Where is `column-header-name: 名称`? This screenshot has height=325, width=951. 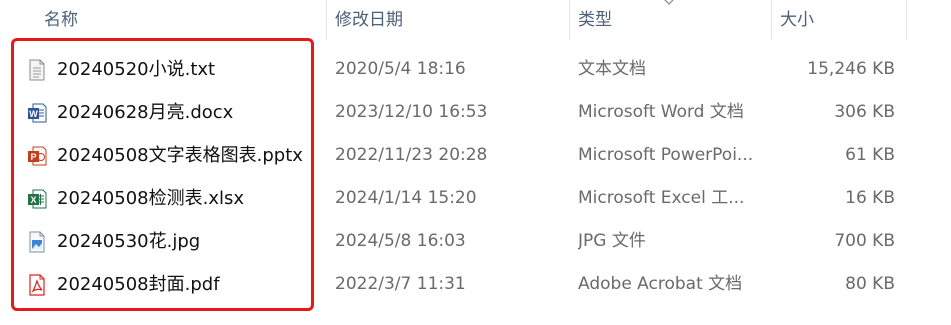 column-header-name: 名称 is located at coordinates (181, 20).